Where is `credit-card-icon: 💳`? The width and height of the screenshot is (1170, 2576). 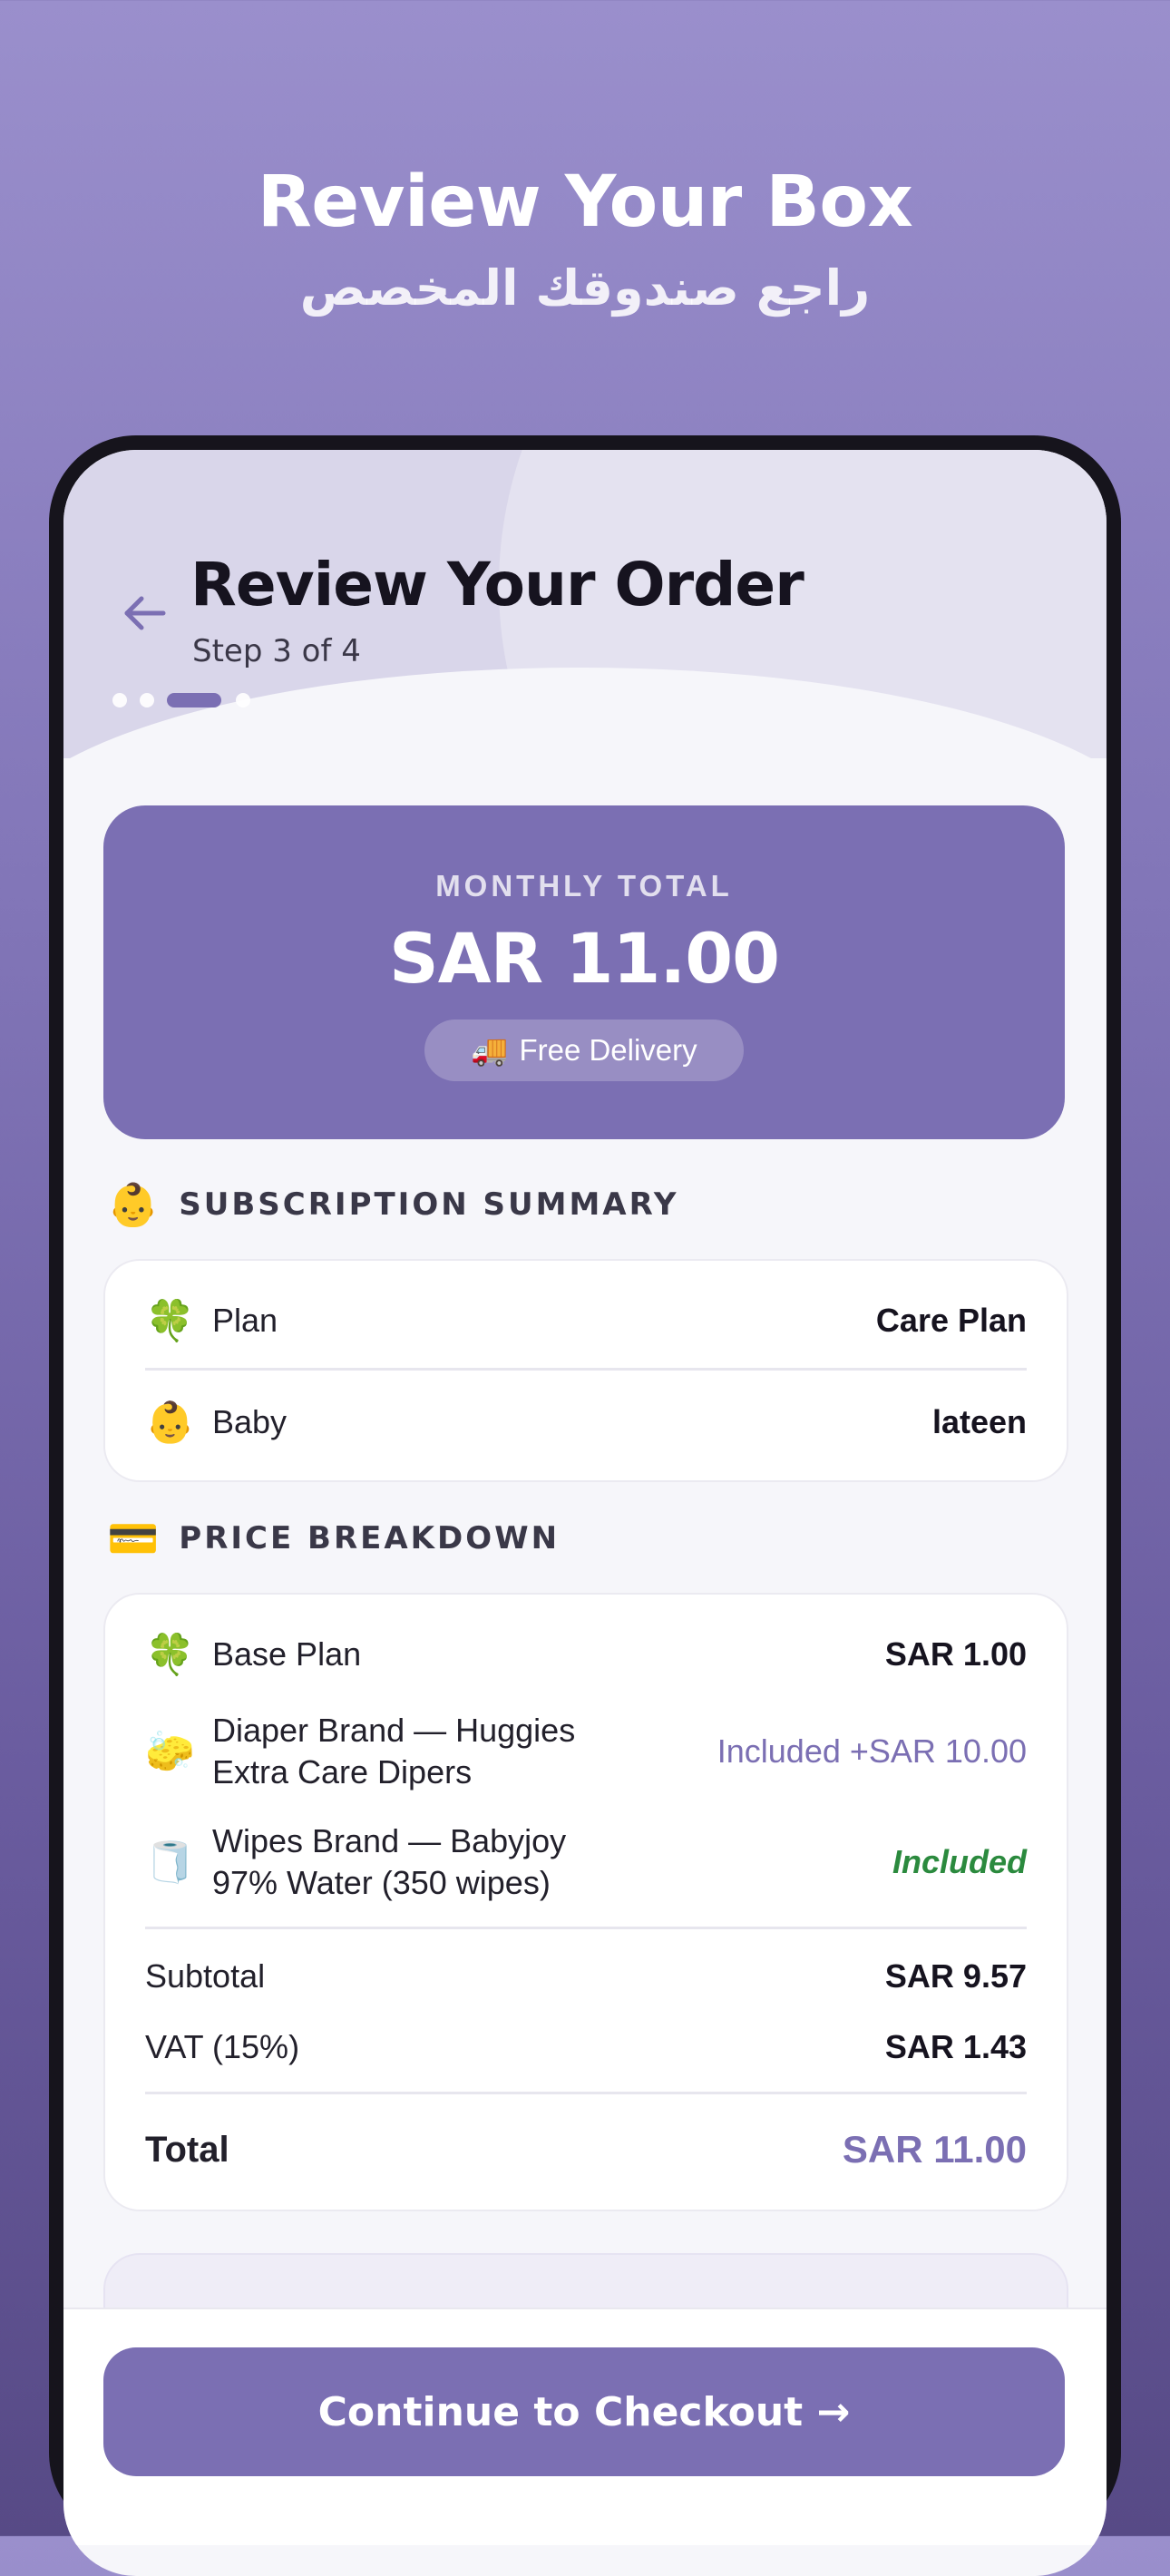
credit-card-icon: 💳 is located at coordinates (133, 1538).